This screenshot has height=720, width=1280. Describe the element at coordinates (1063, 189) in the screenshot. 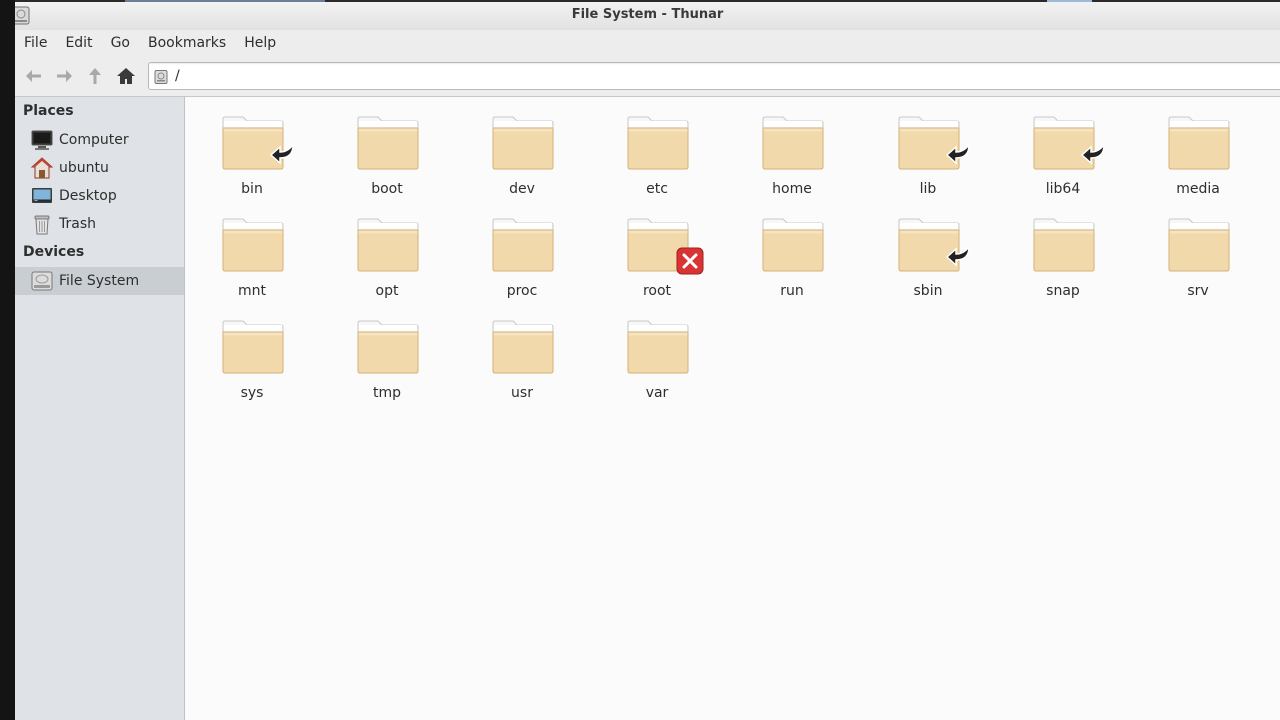

I see `folder-name: lib64` at that location.